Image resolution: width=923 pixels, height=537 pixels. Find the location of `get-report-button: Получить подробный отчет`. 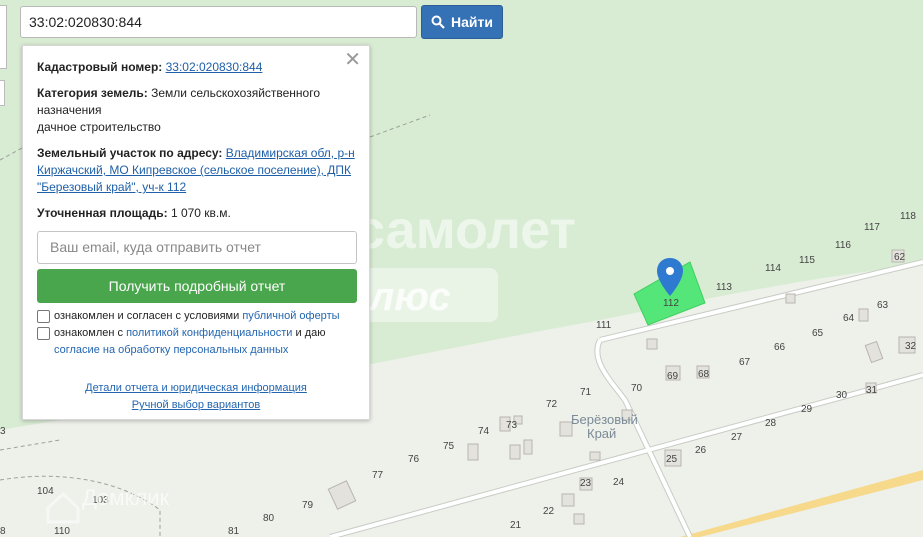

get-report-button: Получить подробный отчет is located at coordinates (197, 286).